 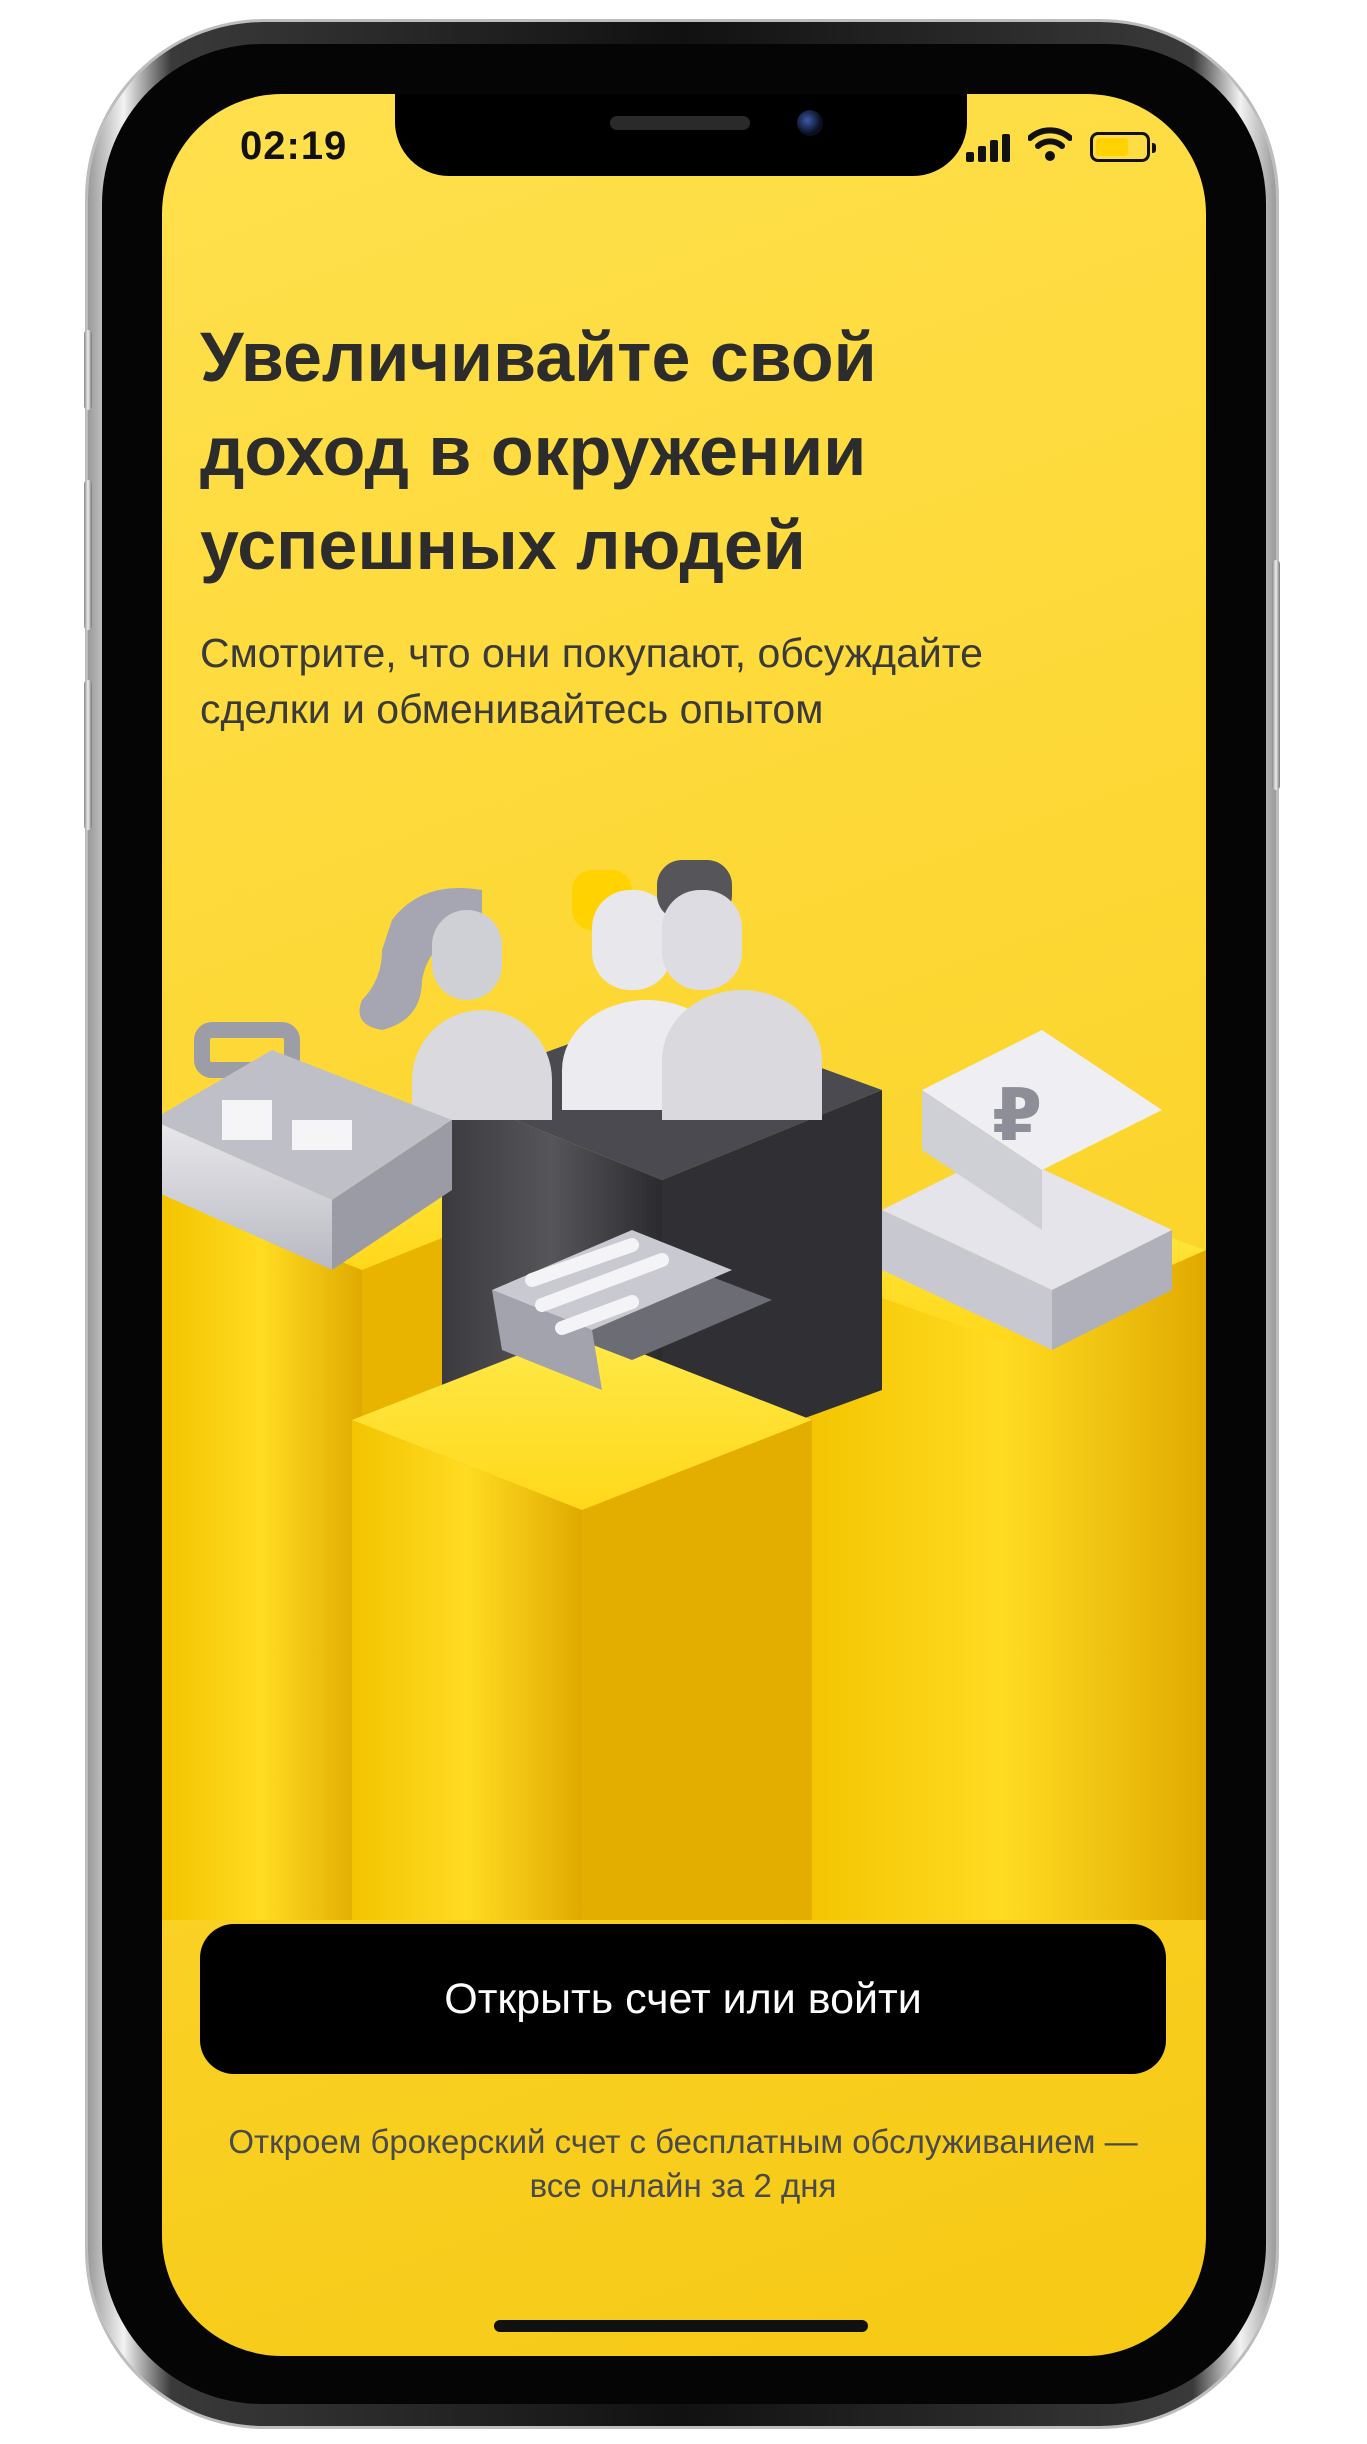 What do you see at coordinates (680, 123) in the screenshot?
I see `earpiece-speaker` at bounding box center [680, 123].